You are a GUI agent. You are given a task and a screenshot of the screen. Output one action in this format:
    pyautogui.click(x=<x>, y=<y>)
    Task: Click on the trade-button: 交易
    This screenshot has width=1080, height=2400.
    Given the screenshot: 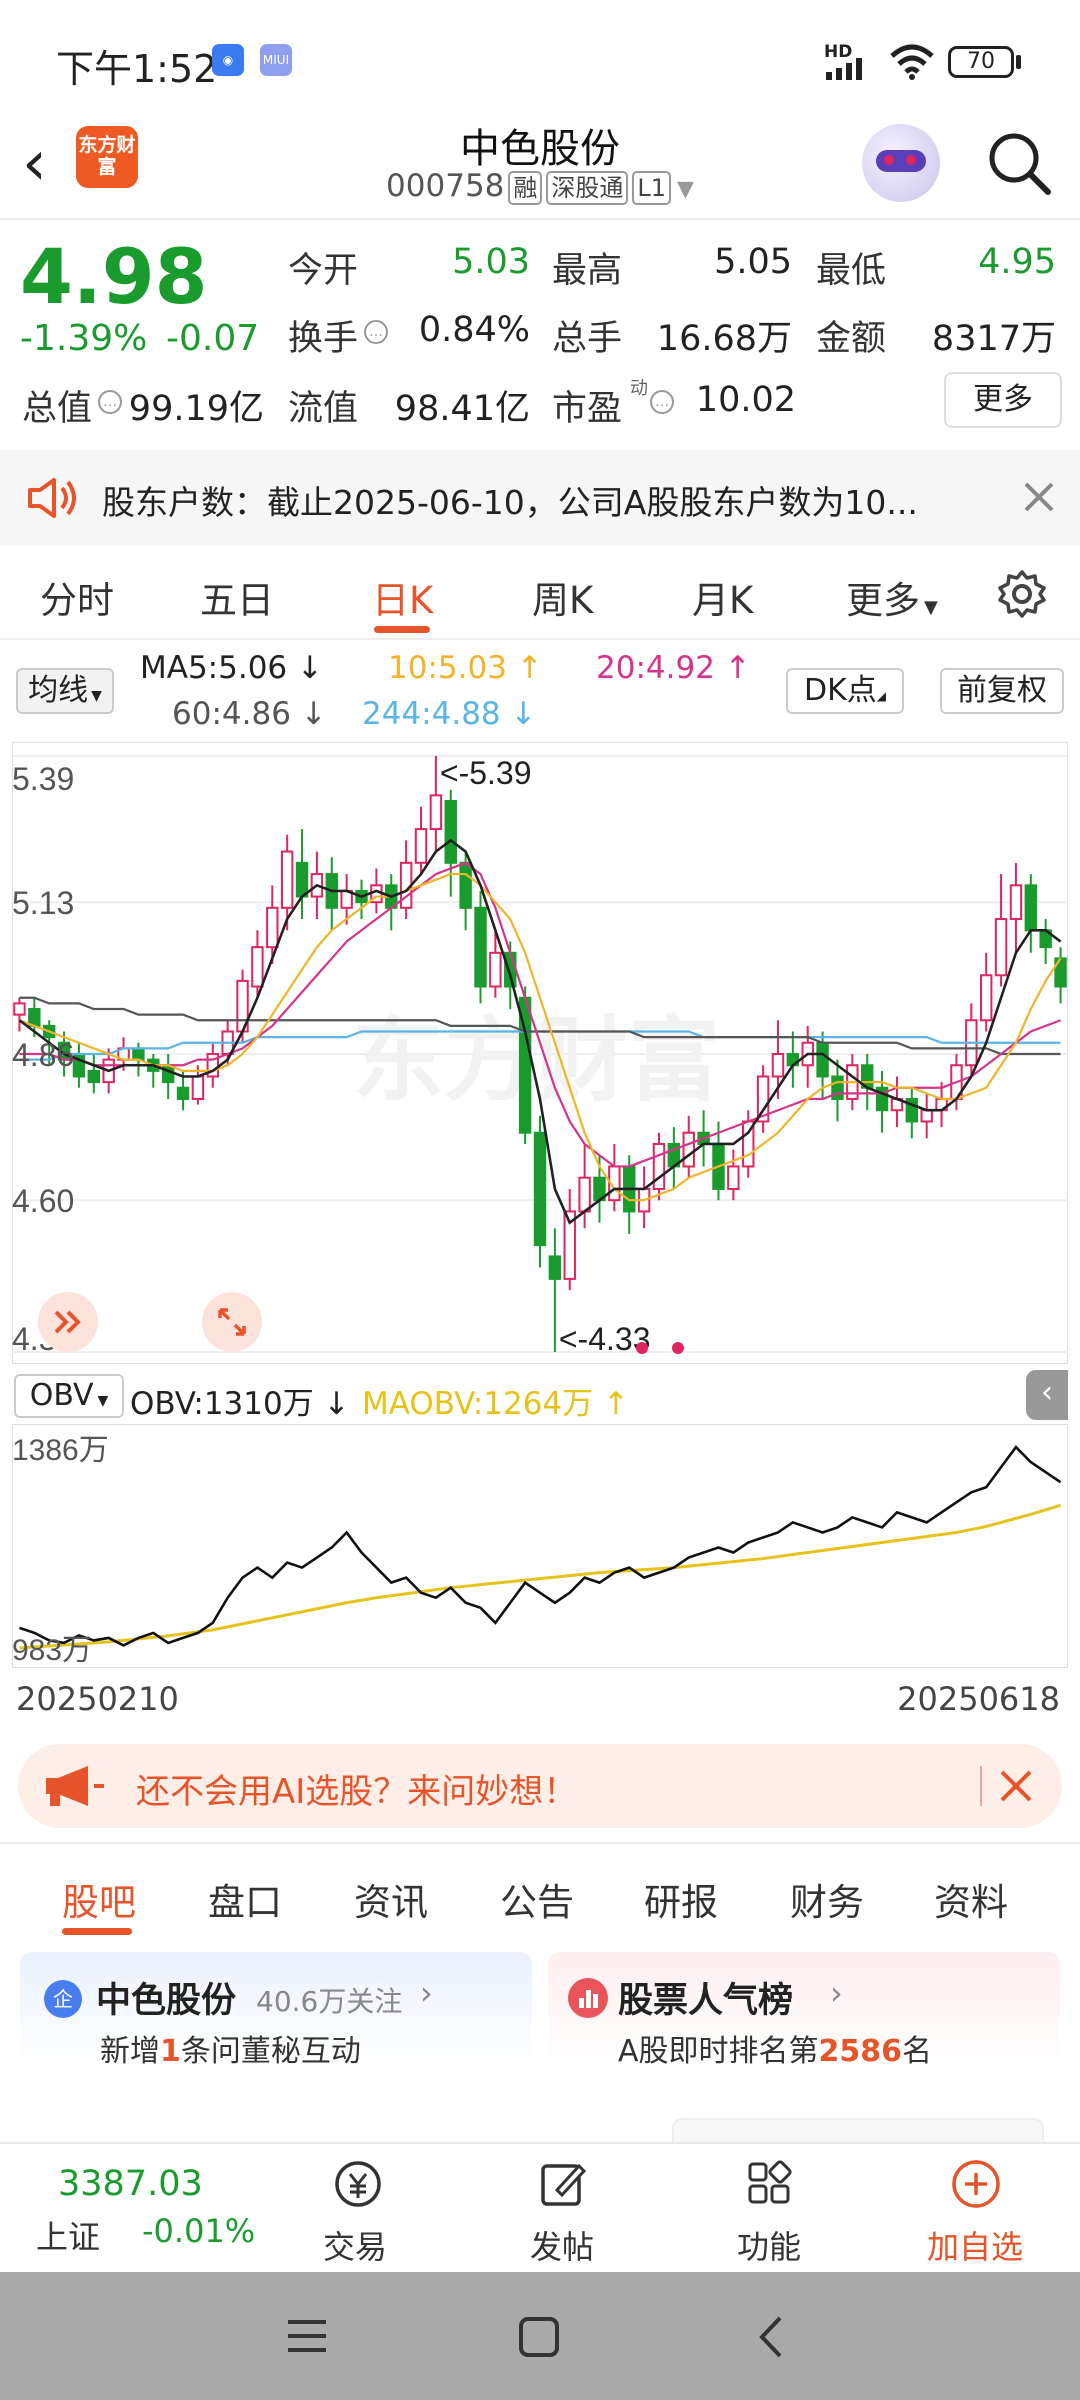 What is the action you would take?
    pyautogui.click(x=355, y=2209)
    